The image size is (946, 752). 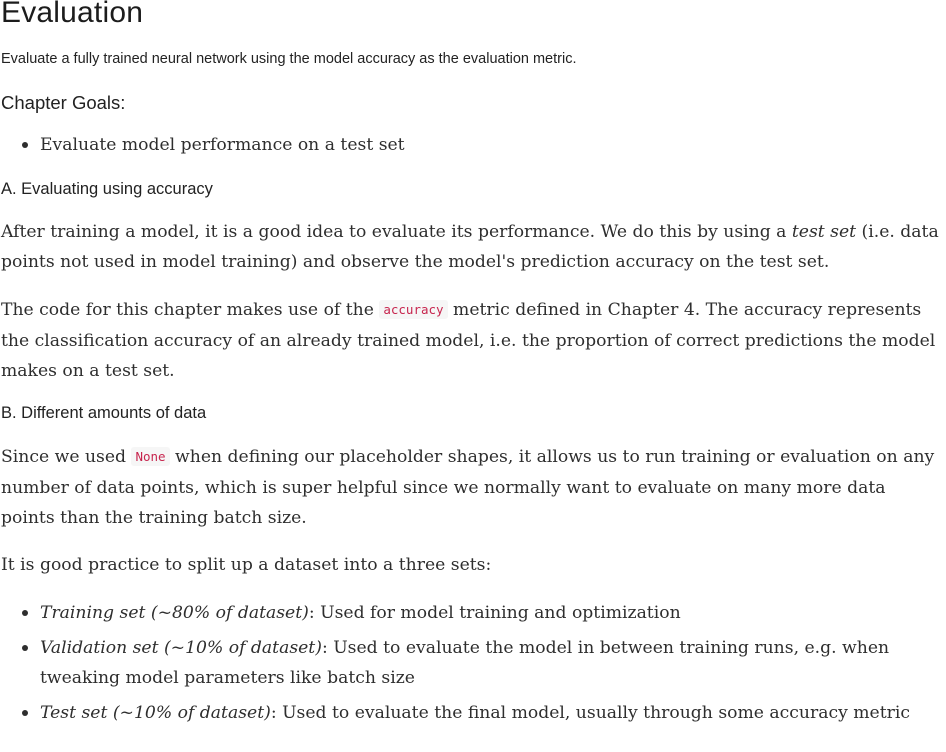 What do you see at coordinates (66, 457) in the screenshot?
I see `paragraph-text: Since we used` at bounding box center [66, 457].